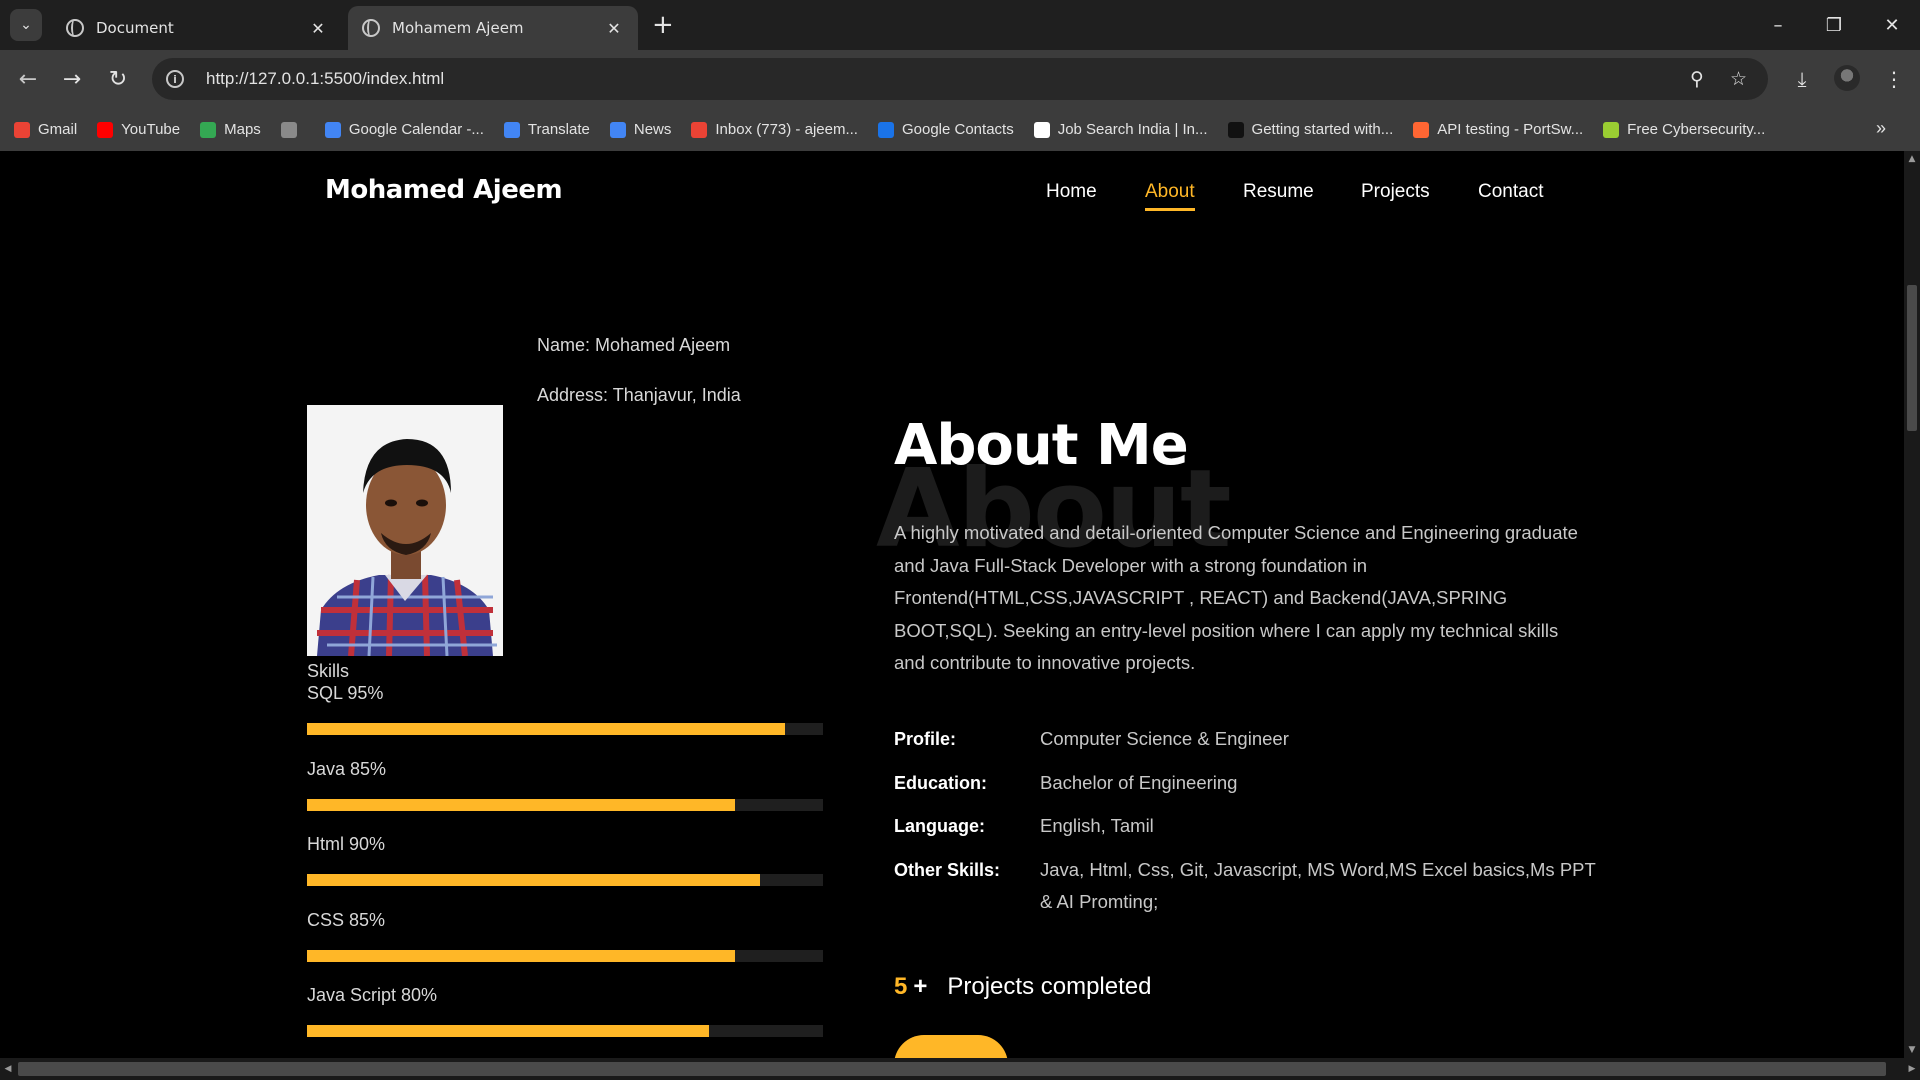 The image size is (1920, 1080). What do you see at coordinates (1097, 825) in the screenshot?
I see `language-value: English, Tamil` at bounding box center [1097, 825].